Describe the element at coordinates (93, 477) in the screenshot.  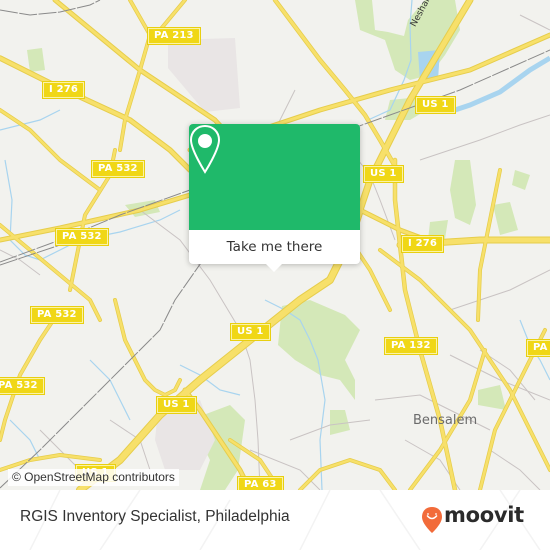
I see `map-attribution: © OpenStreetMap contributors` at that location.